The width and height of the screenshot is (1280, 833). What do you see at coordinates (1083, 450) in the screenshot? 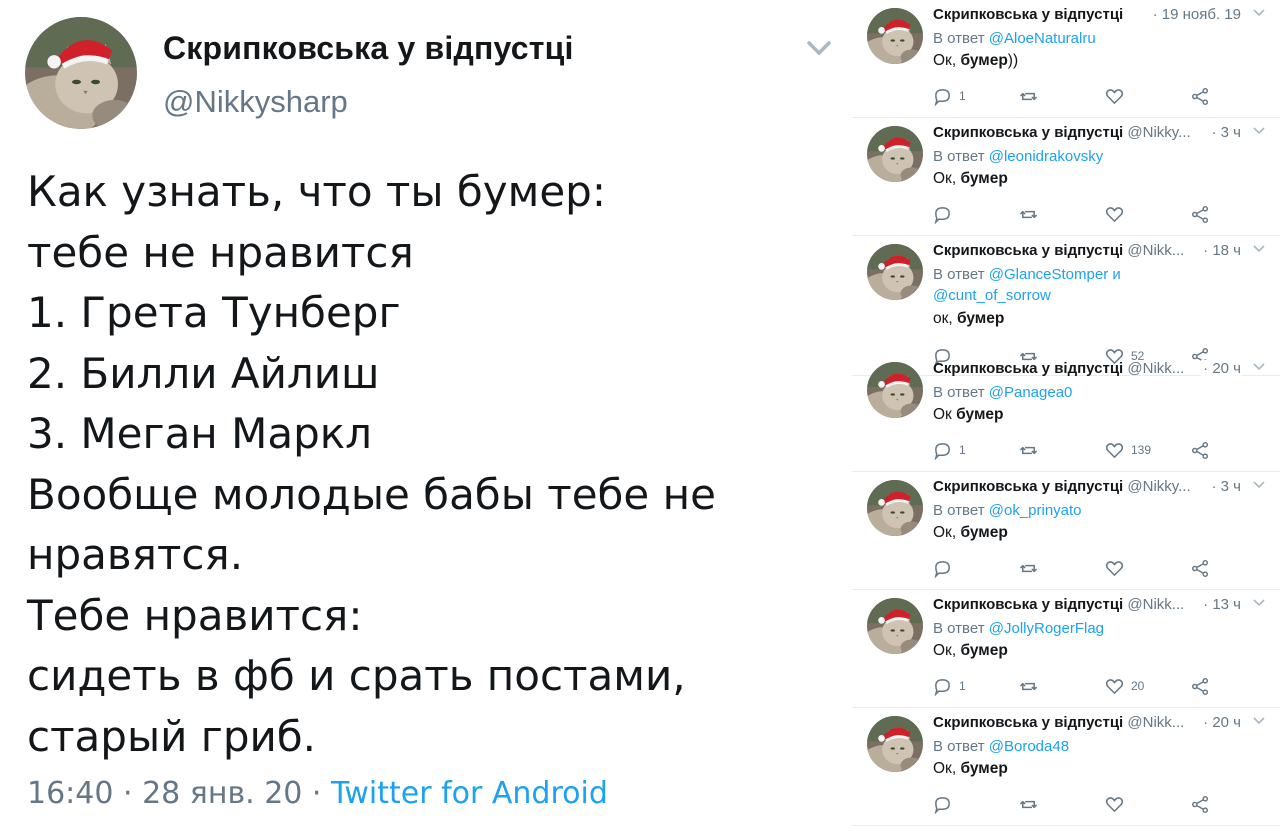
I see `reply-actions: 1 139` at bounding box center [1083, 450].